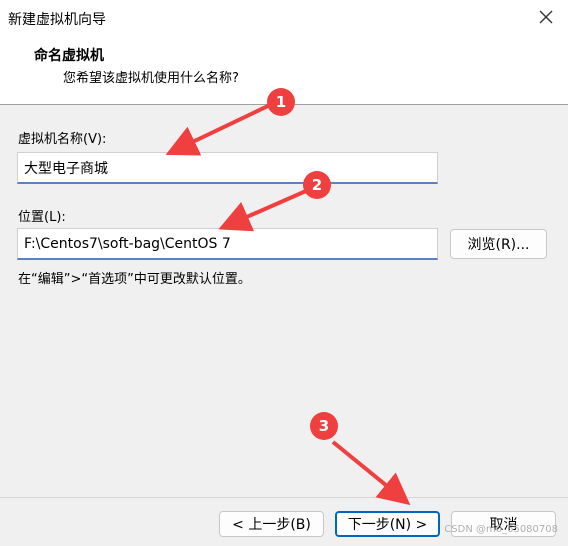 This screenshot has width=568, height=546. Describe the element at coordinates (324, 426) in the screenshot. I see `annotation-badge-3: 3` at that location.